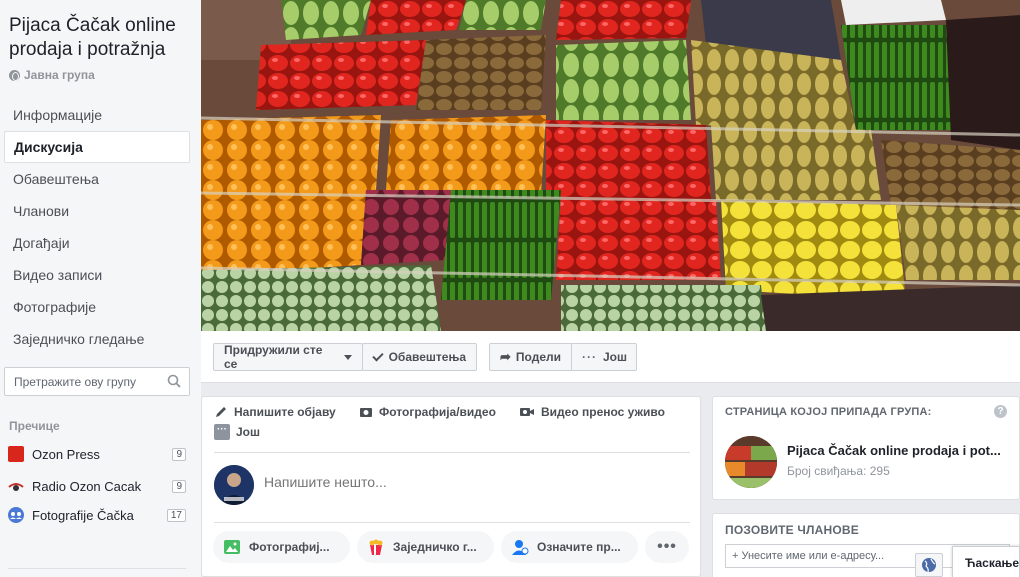 This screenshot has width=1020, height=577. Describe the element at coordinates (527, 412) in the screenshot. I see `video-camera-icon` at that location.